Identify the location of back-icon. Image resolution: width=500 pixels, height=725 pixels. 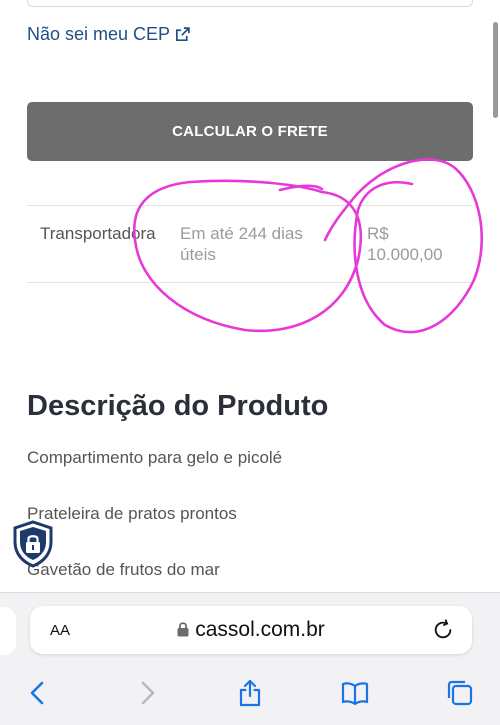
(38, 693).